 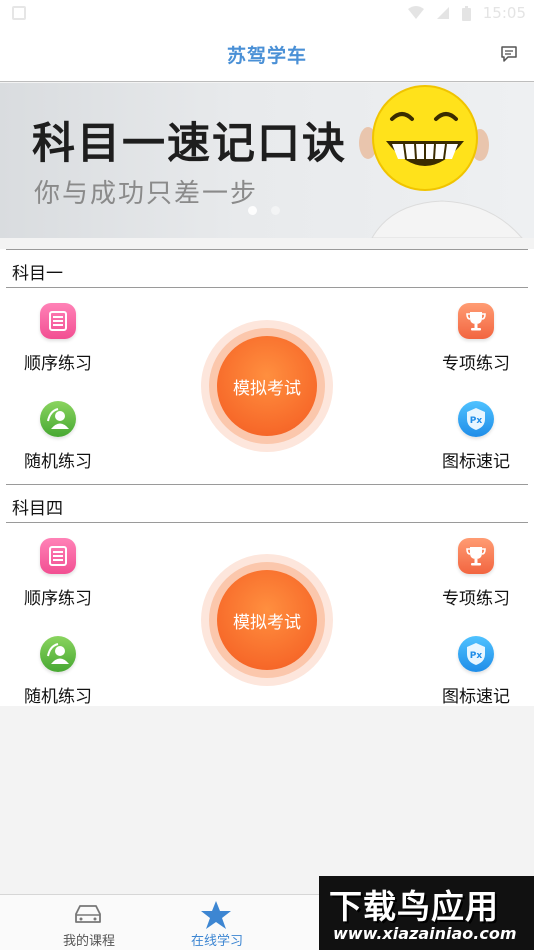 What do you see at coordinates (267, 13) in the screenshot?
I see `status-bar: 15:05` at bounding box center [267, 13].